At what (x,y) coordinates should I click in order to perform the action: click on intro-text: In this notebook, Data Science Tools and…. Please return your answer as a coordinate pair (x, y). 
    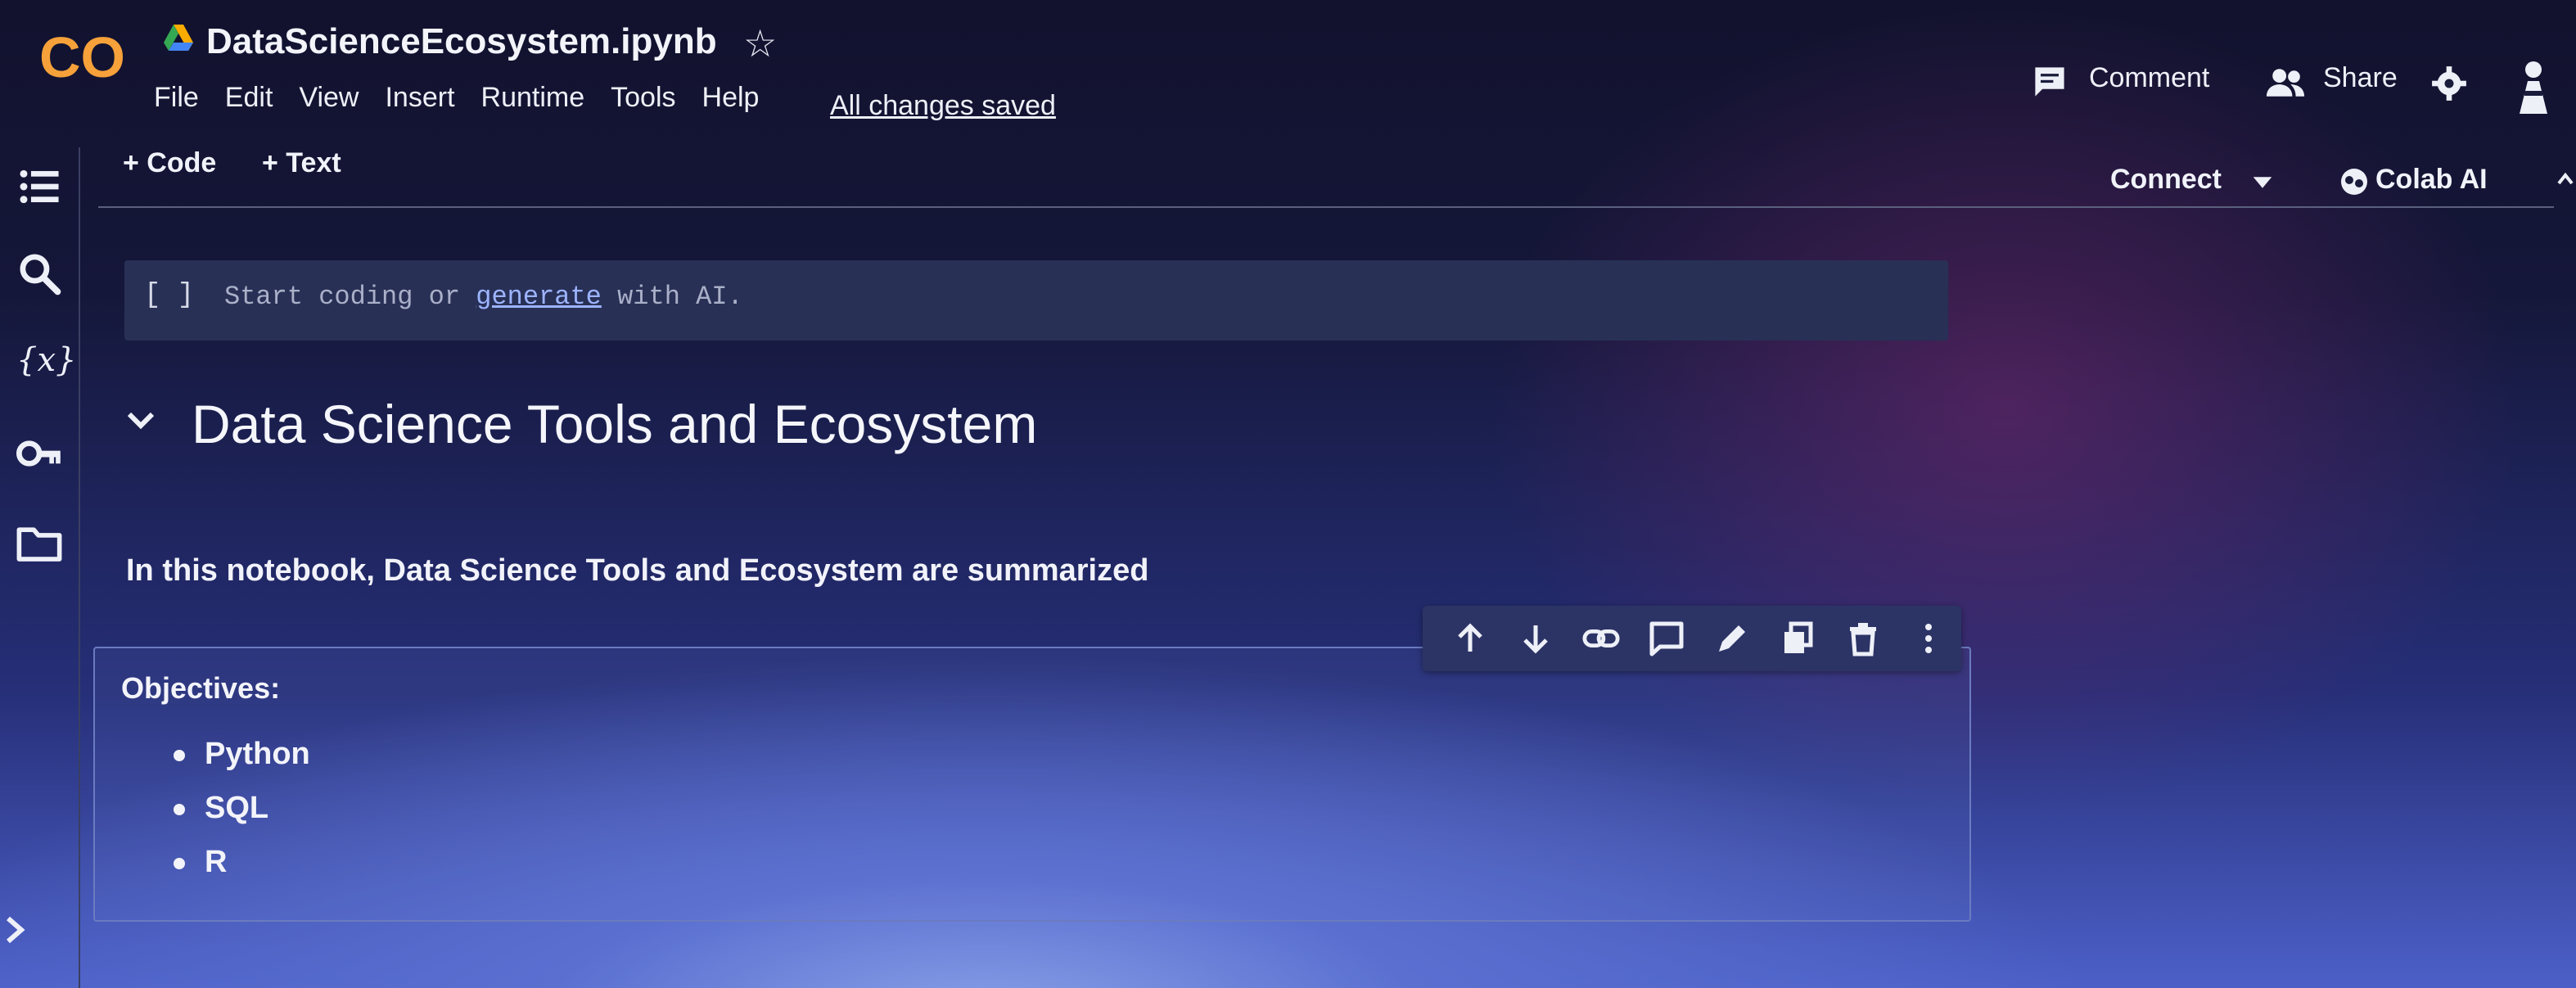
    Looking at the image, I should click on (637, 570).